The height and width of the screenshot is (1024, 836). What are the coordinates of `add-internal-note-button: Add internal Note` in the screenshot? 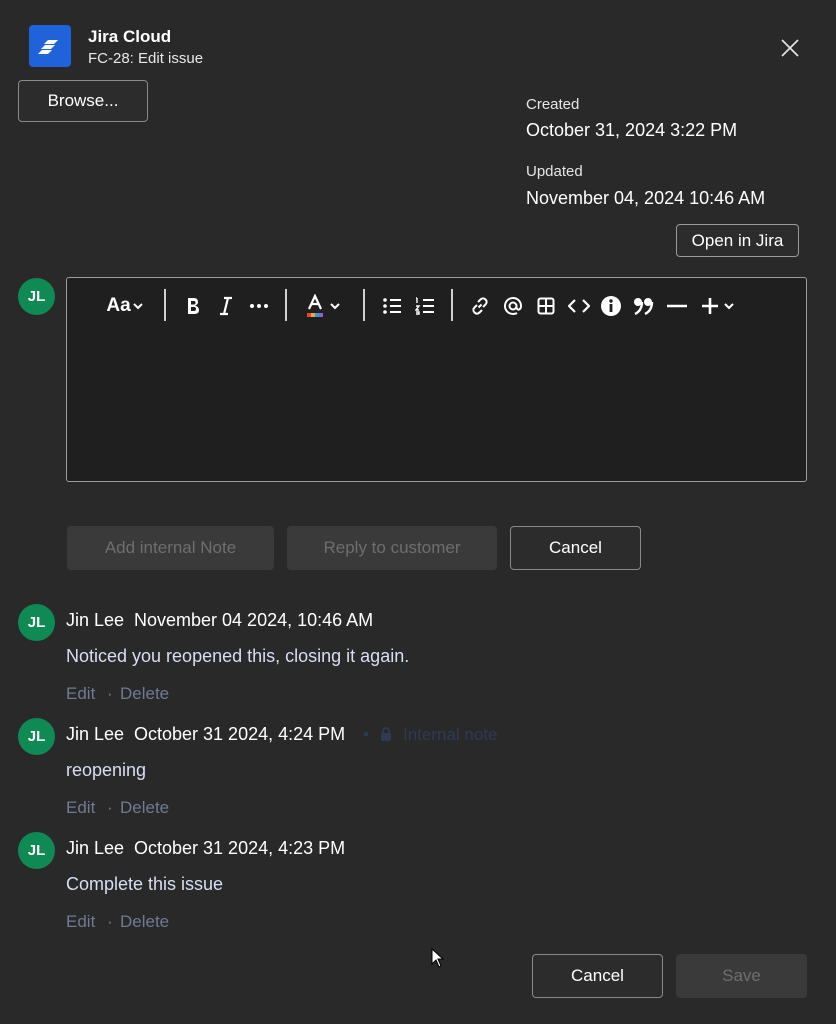 It's located at (170, 548).